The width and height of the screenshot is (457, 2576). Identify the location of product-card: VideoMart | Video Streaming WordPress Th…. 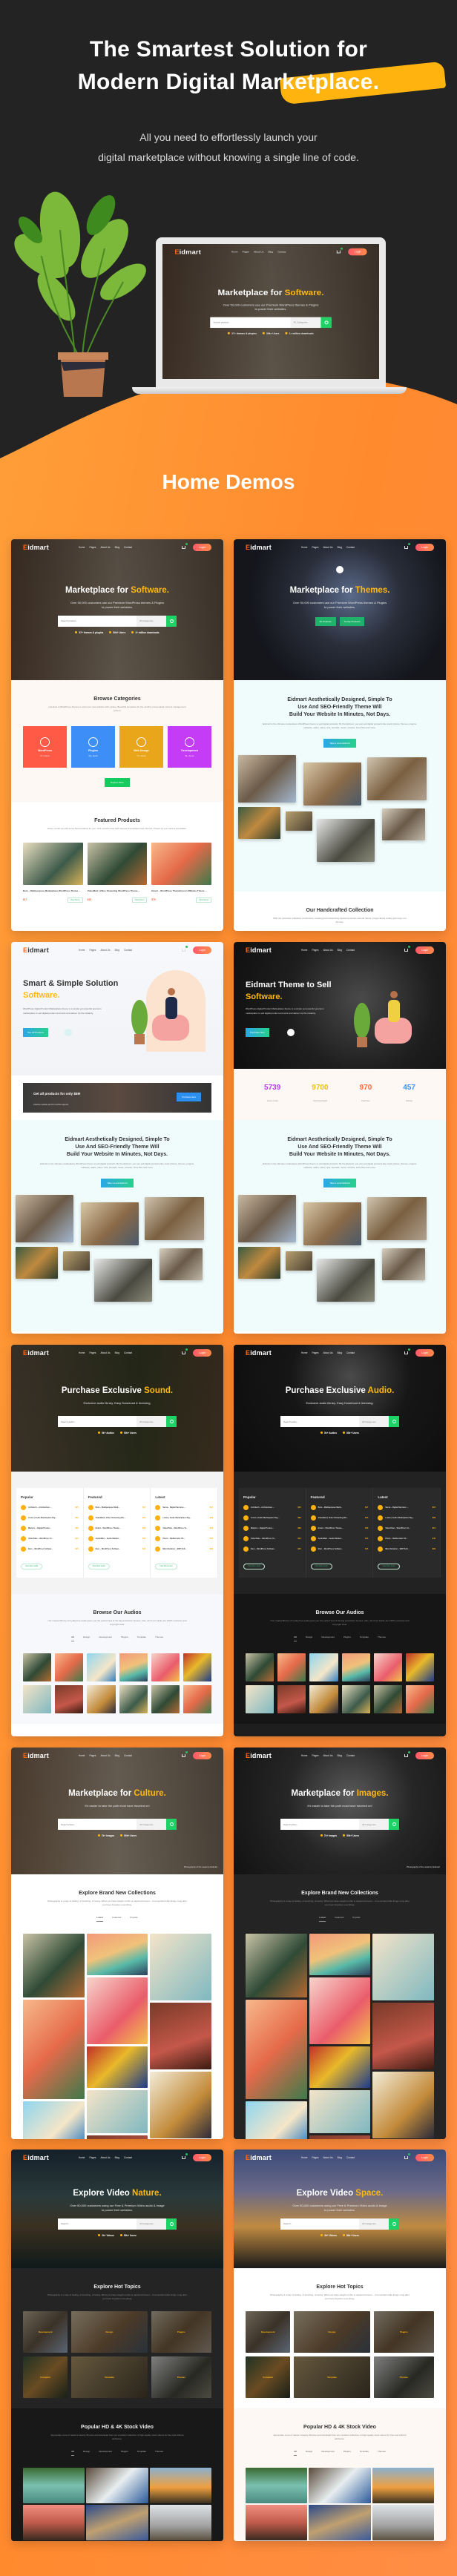
(118, 873).